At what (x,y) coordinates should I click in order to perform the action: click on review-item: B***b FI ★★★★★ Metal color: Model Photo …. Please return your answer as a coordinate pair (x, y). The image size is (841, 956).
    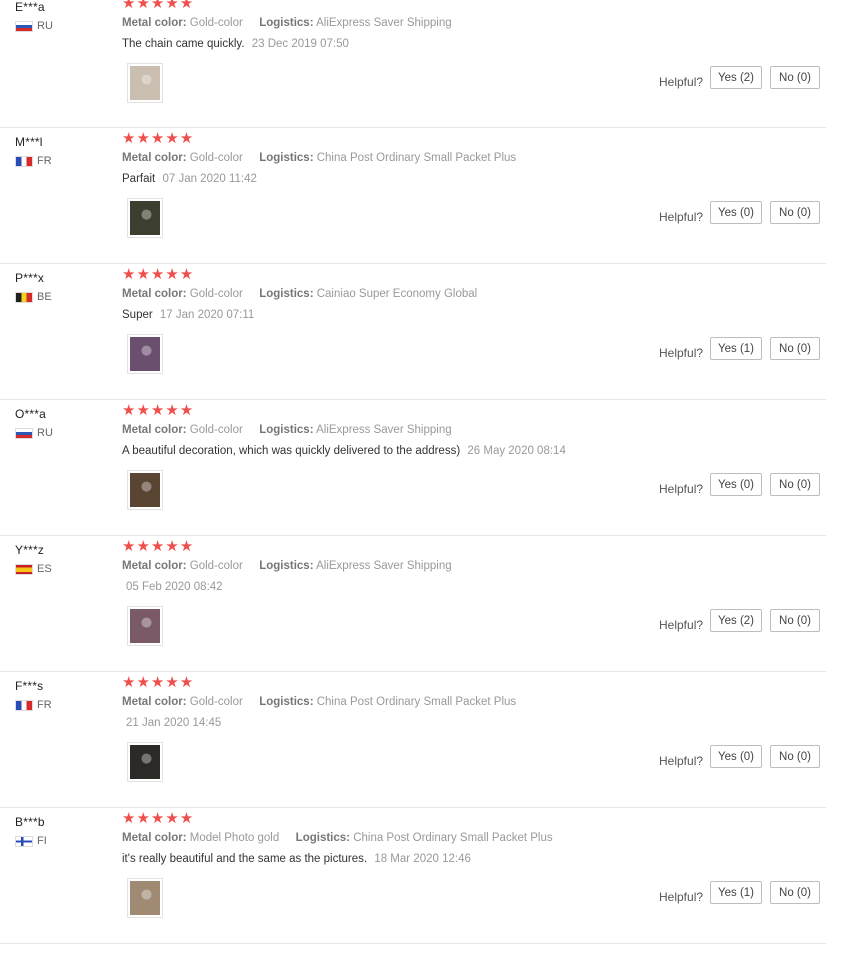
    Looking at the image, I should click on (413, 876).